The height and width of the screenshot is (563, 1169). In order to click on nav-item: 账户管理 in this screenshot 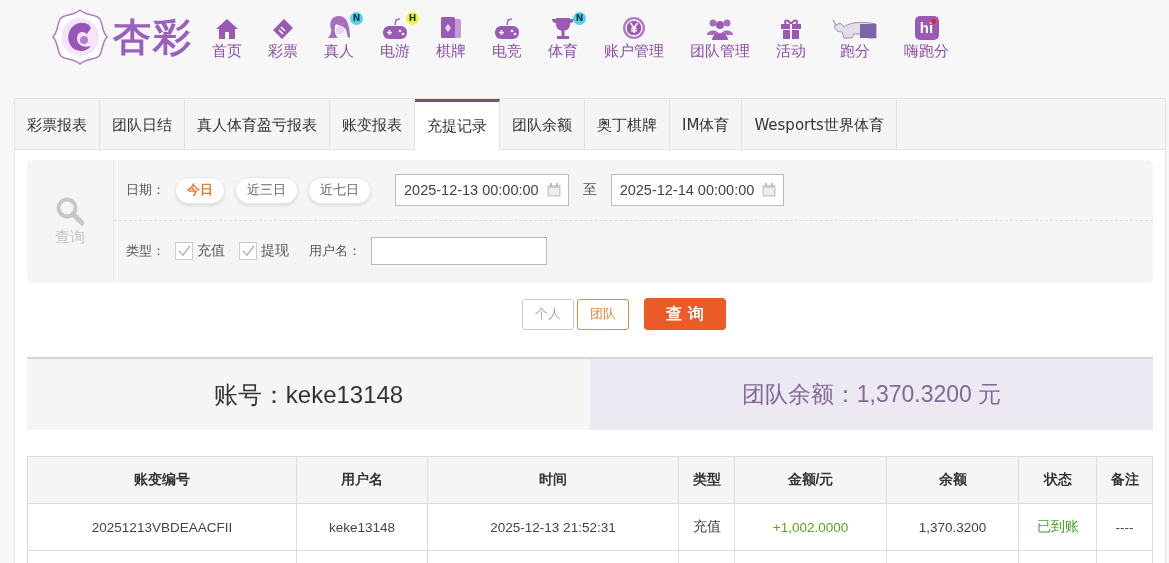, I will do `click(634, 37)`.